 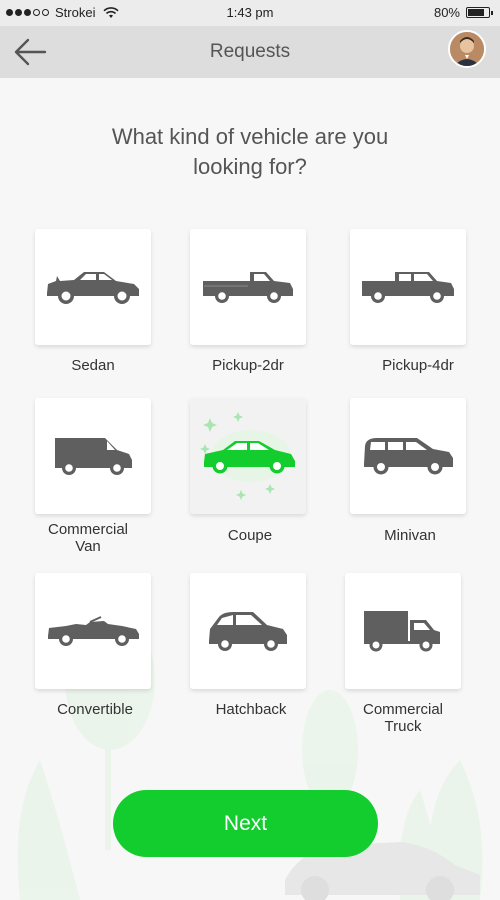 What do you see at coordinates (251, 709) in the screenshot?
I see `vehicle-label-hatchback: Hatchback` at bounding box center [251, 709].